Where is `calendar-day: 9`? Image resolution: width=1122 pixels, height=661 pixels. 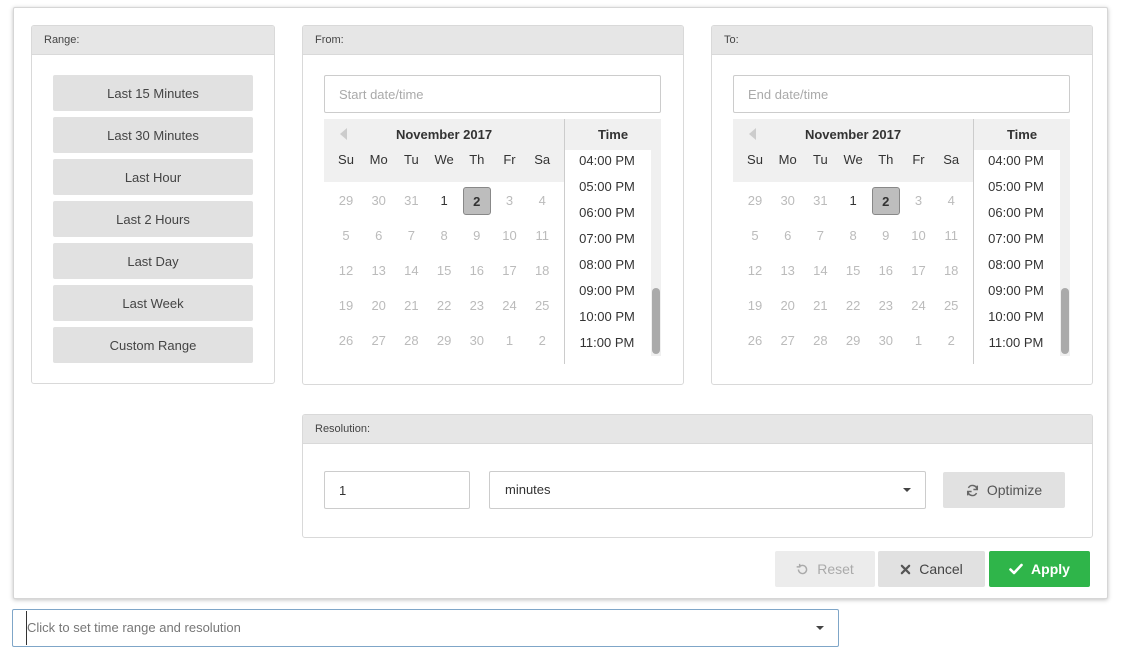
calendar-day: 9 is located at coordinates (477, 236).